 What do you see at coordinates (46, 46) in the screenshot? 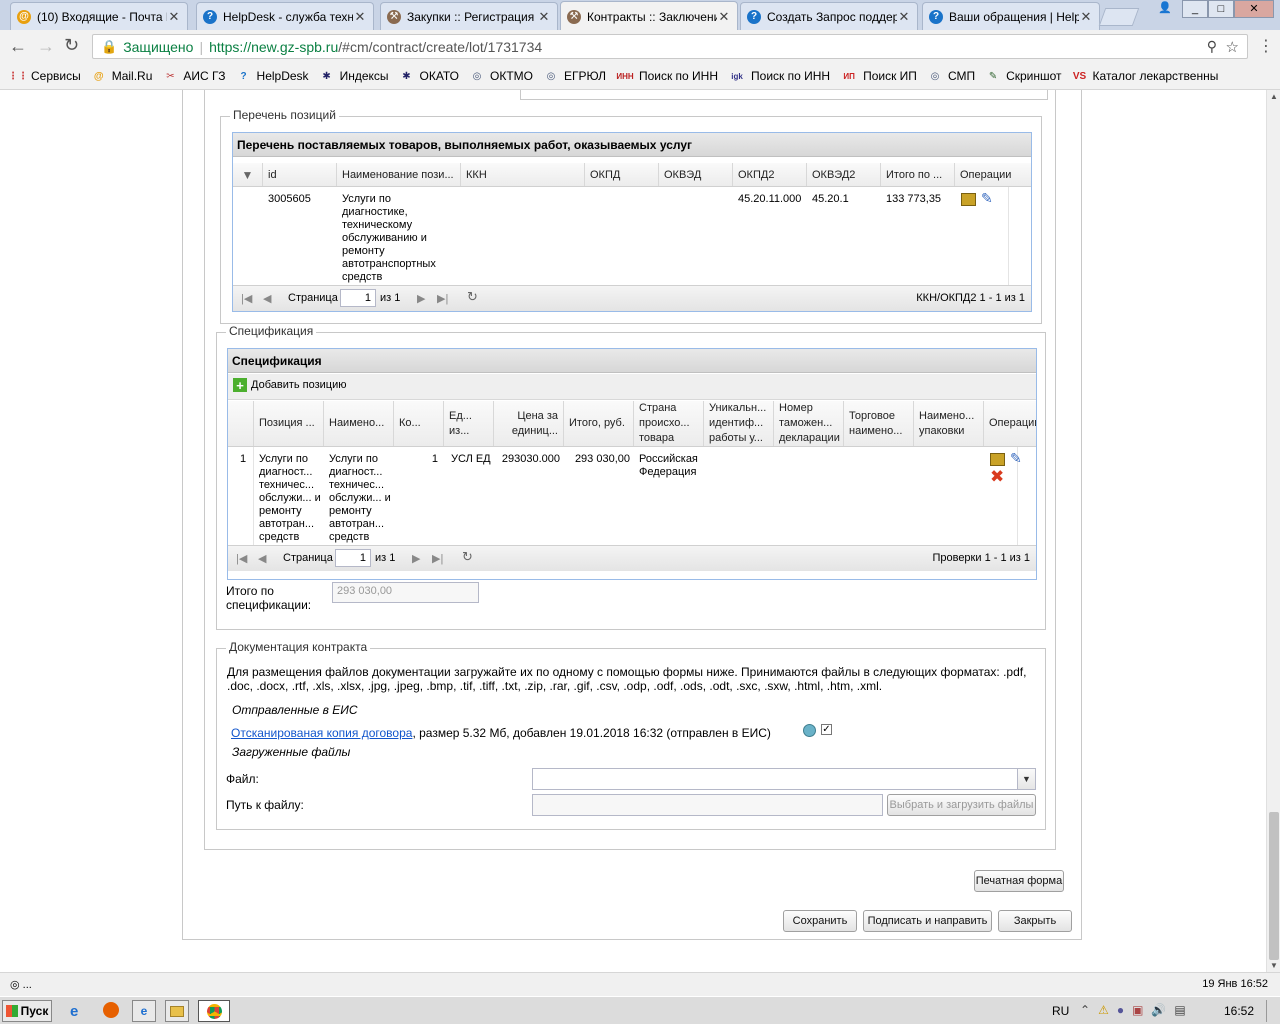
I see `forward-arrow-icon: →` at bounding box center [46, 46].